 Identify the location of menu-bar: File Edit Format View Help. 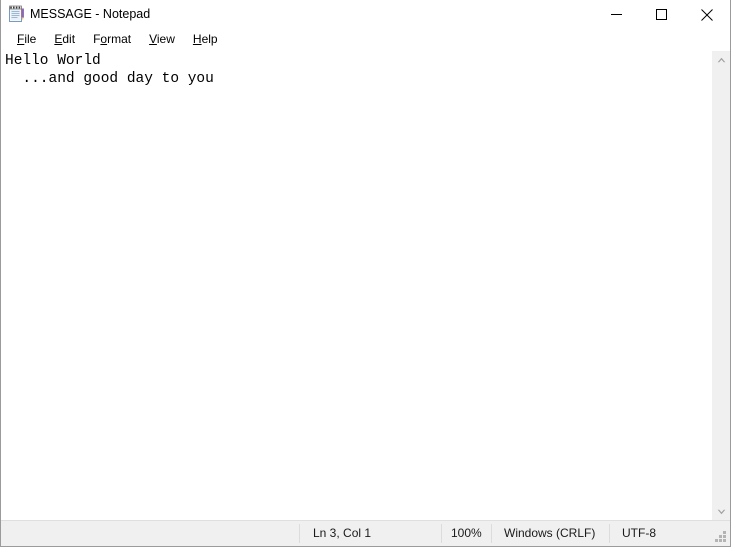
(365, 39).